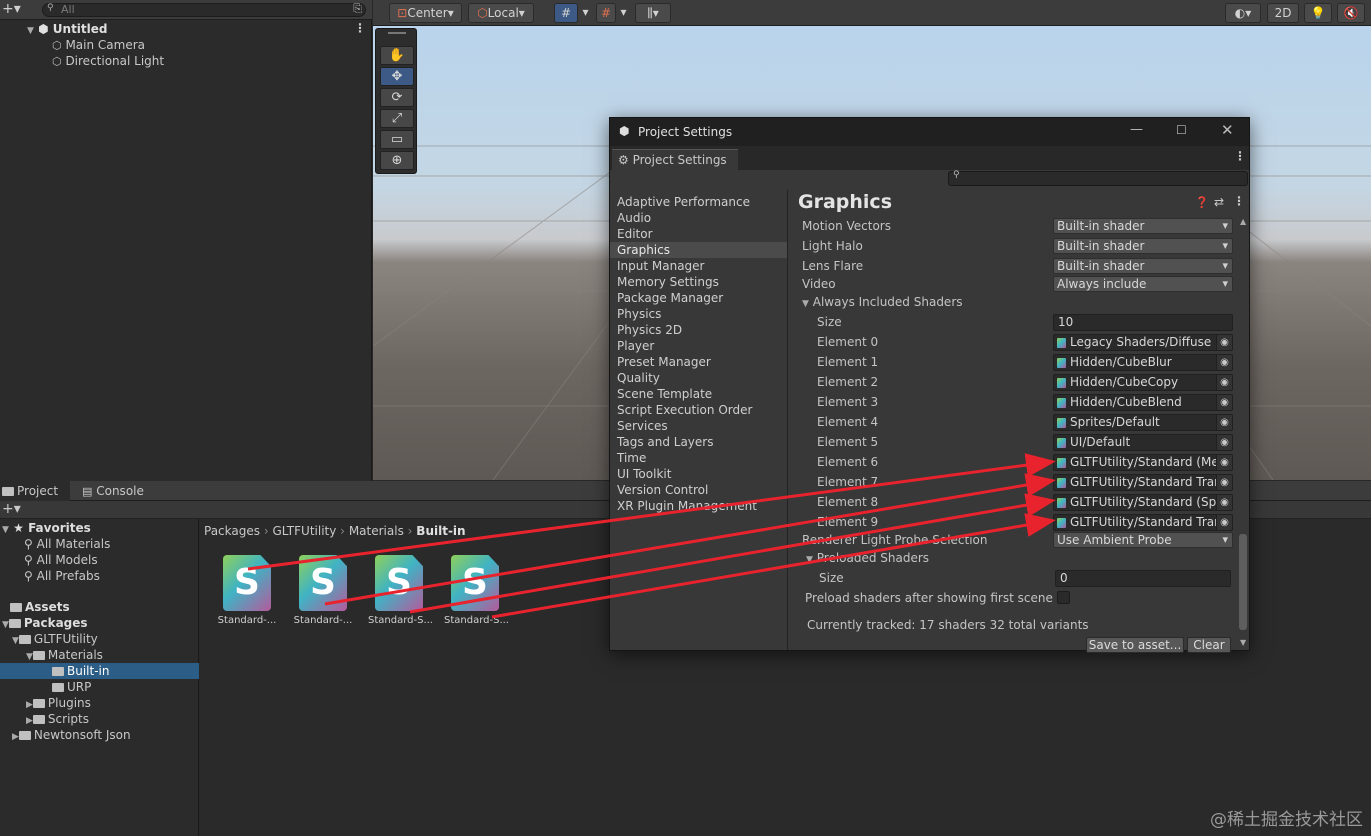 Image resolution: width=1371 pixels, height=836 pixels. What do you see at coordinates (1181, 130) in the screenshot?
I see `maximize-icon: ☐` at bounding box center [1181, 130].